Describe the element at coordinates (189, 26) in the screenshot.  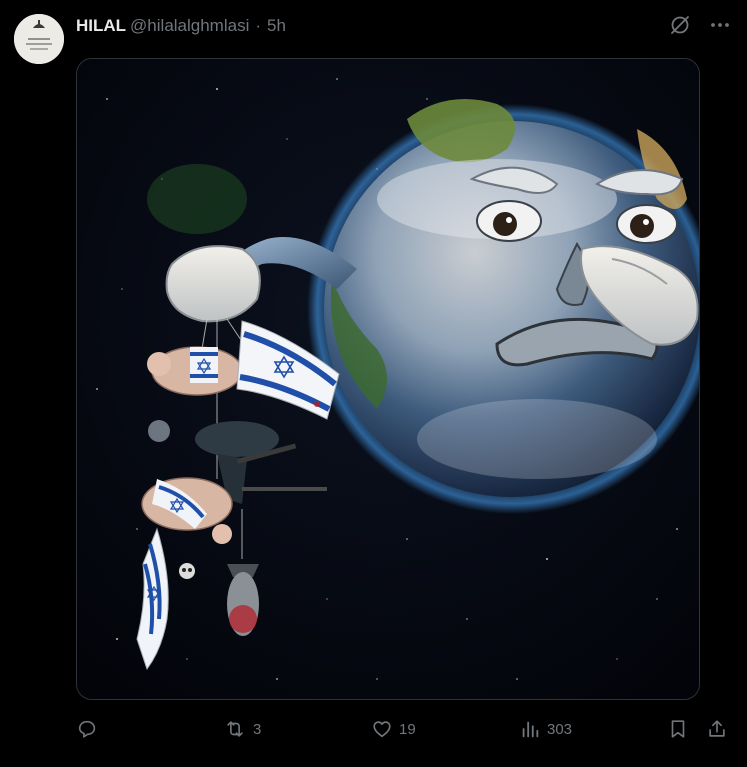
I see `user-handle: @hilalalghmlasi` at that location.